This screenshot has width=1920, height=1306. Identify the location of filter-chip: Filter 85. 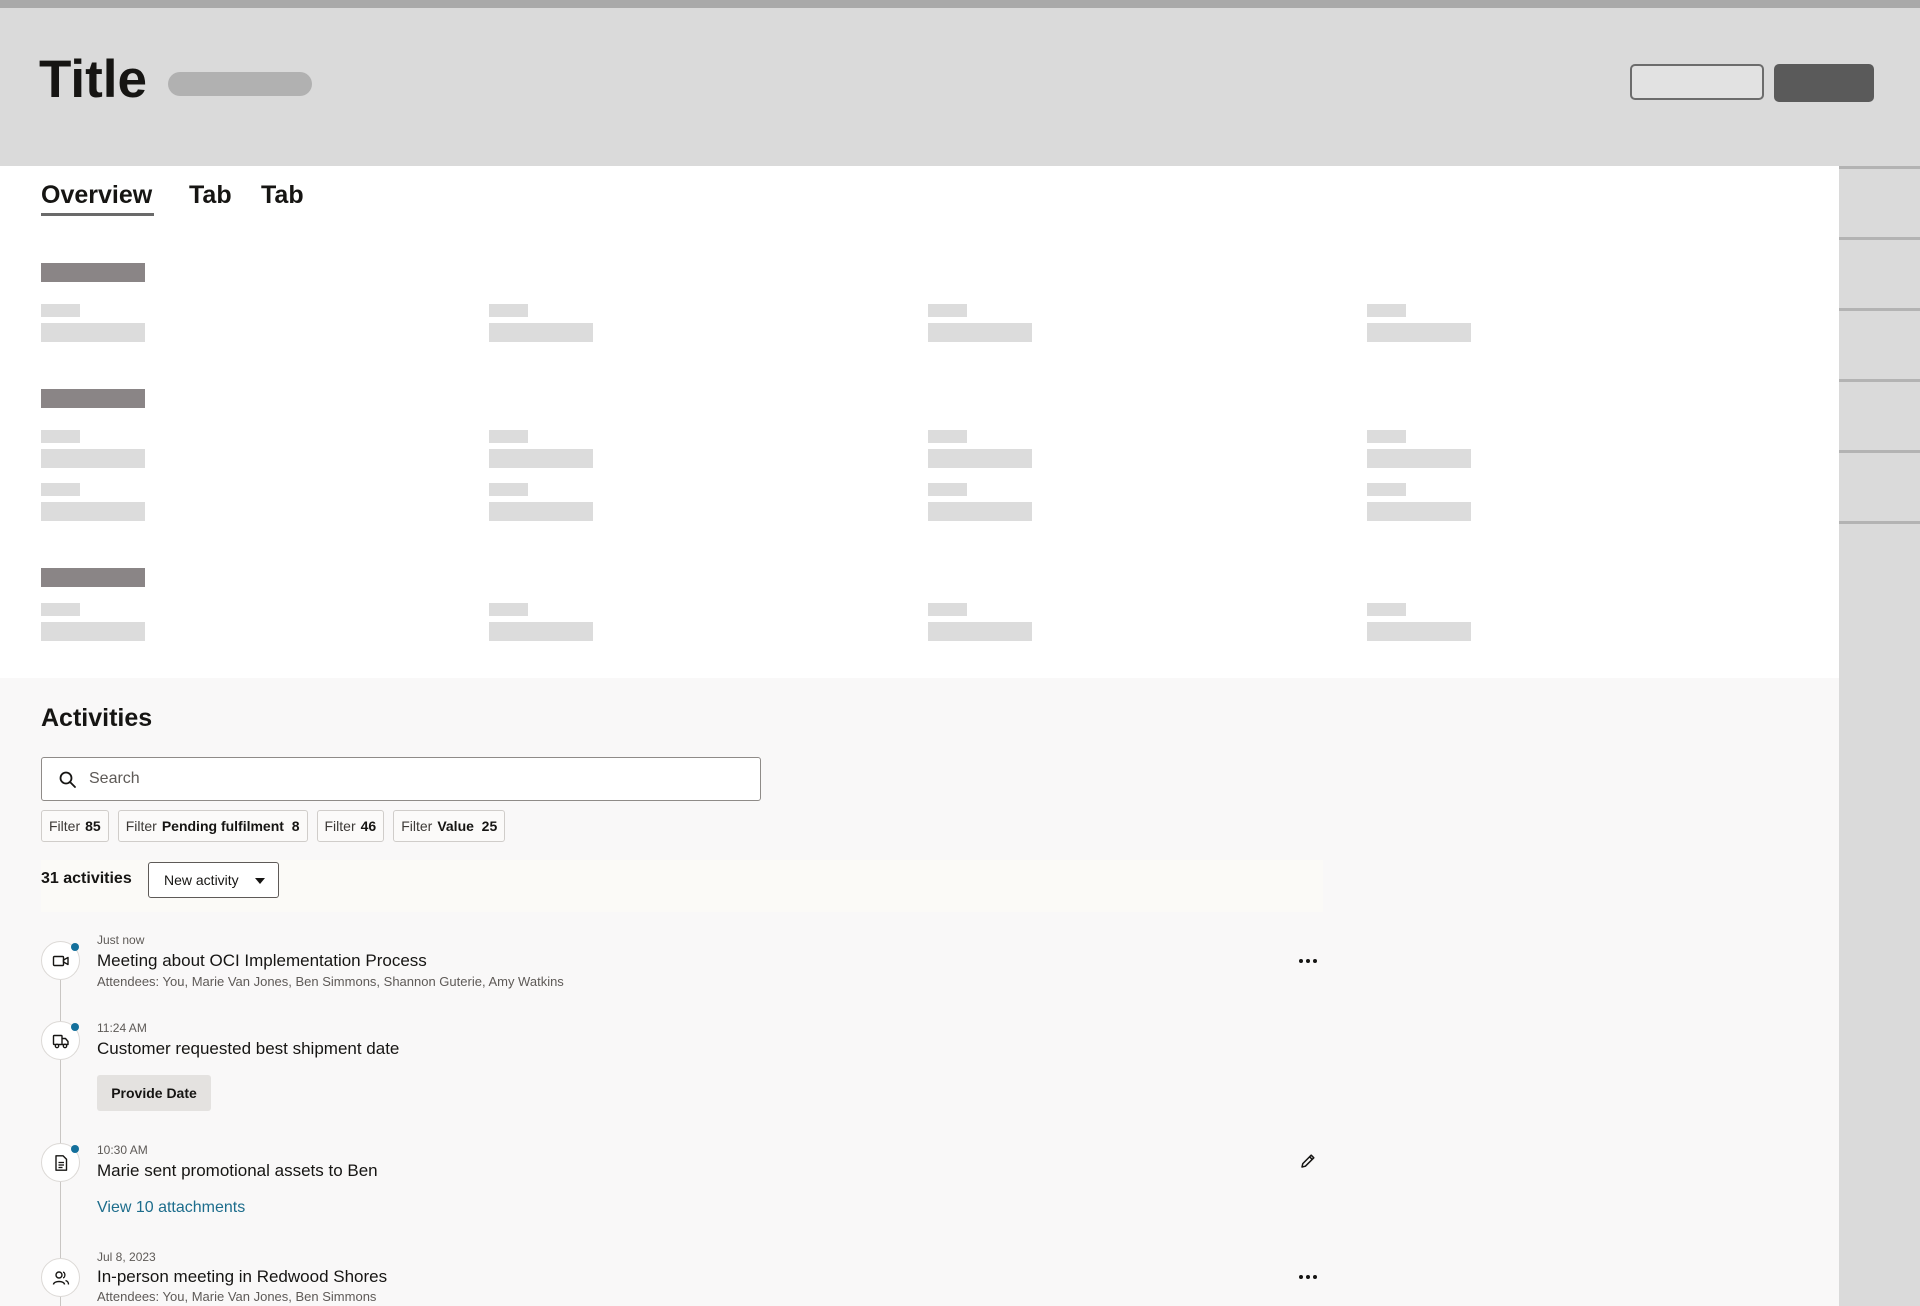
(75, 826).